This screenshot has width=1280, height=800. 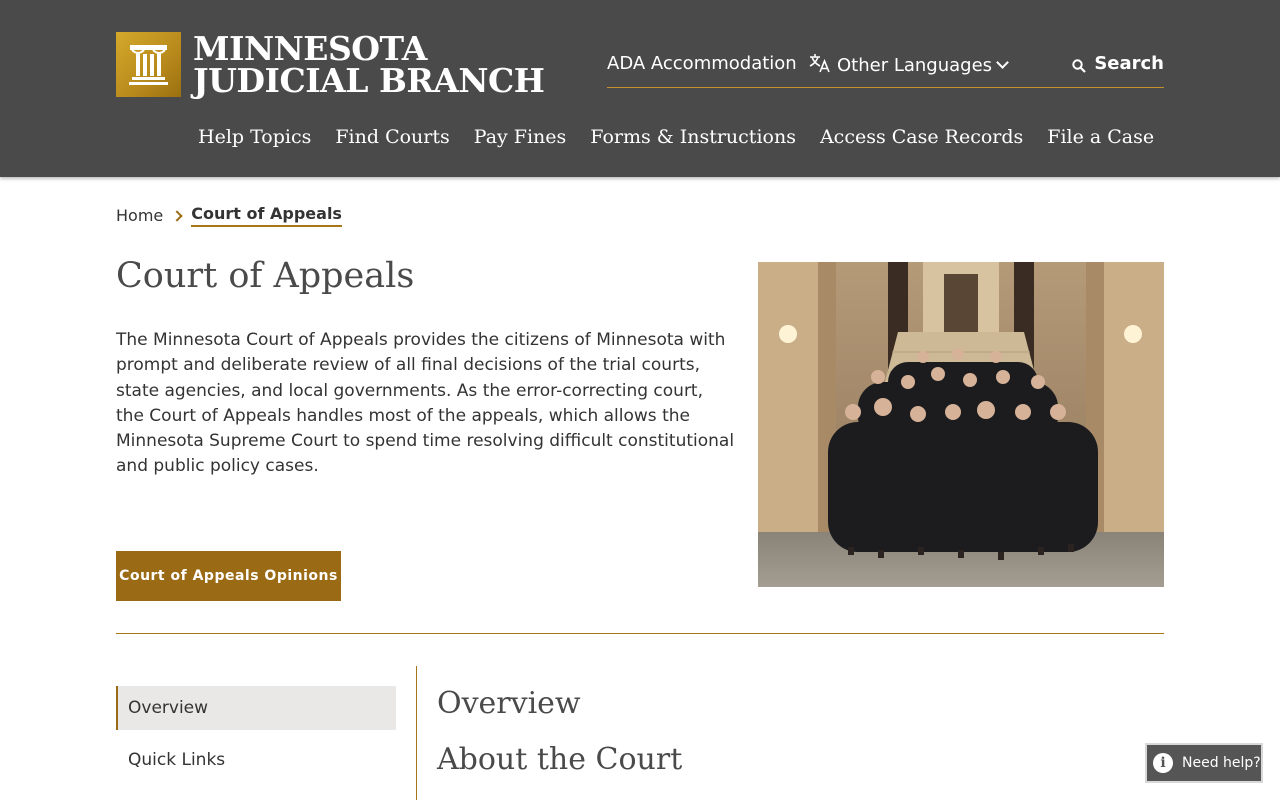 What do you see at coordinates (820, 65) in the screenshot?
I see `translate-icon` at bounding box center [820, 65].